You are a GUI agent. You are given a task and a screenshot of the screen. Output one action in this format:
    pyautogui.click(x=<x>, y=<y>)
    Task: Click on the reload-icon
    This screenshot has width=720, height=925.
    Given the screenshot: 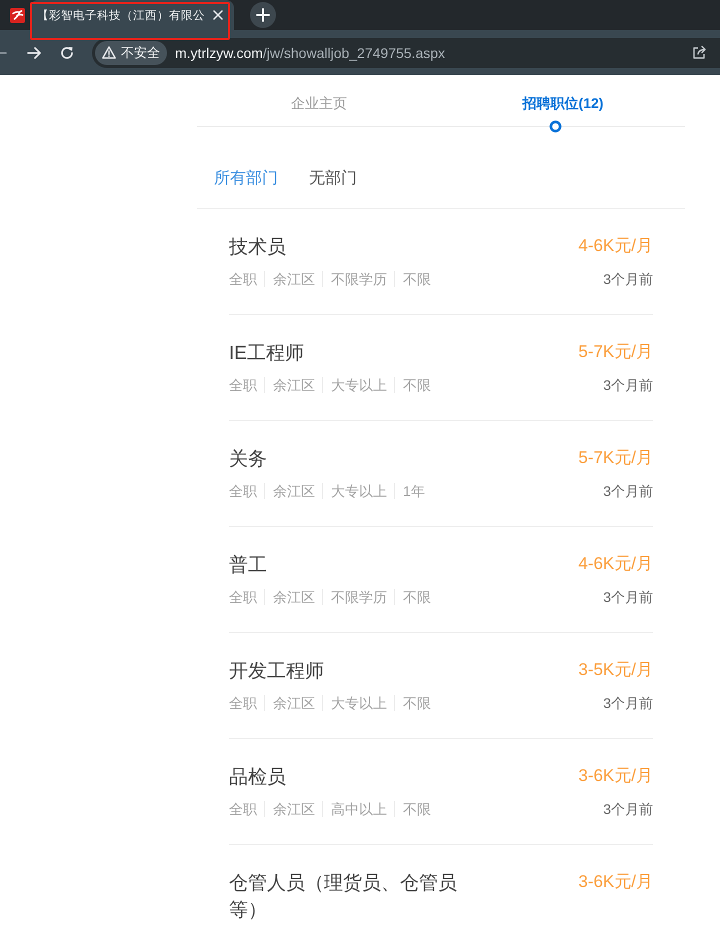 What is the action you would take?
    pyautogui.click(x=67, y=53)
    